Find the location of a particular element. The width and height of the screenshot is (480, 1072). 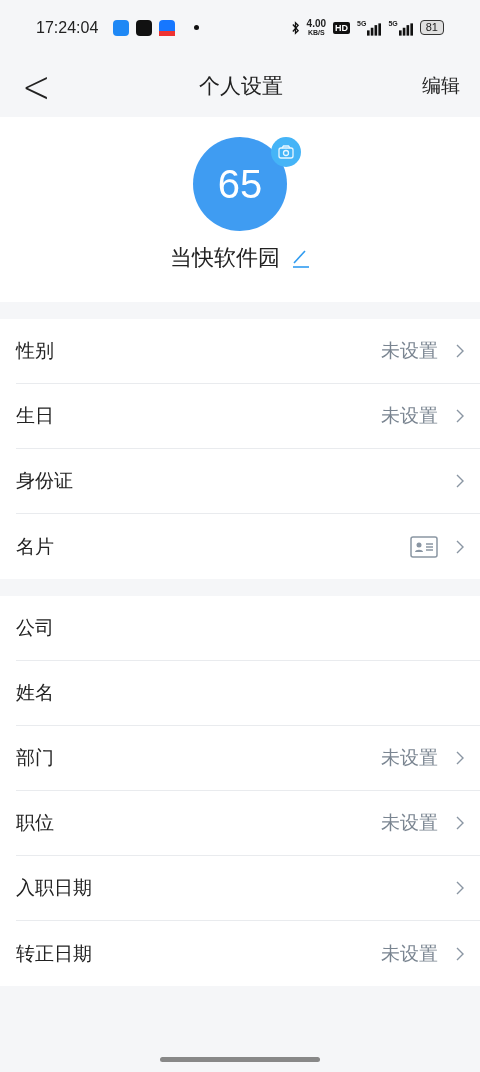

setting-label: 转正日期 is located at coordinates (54, 953).